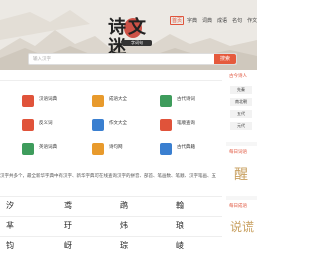 The image size is (320, 262). What do you see at coordinates (132, 59) in the screenshot?
I see `search-bar: 输入汉字 搜索` at bounding box center [132, 59].